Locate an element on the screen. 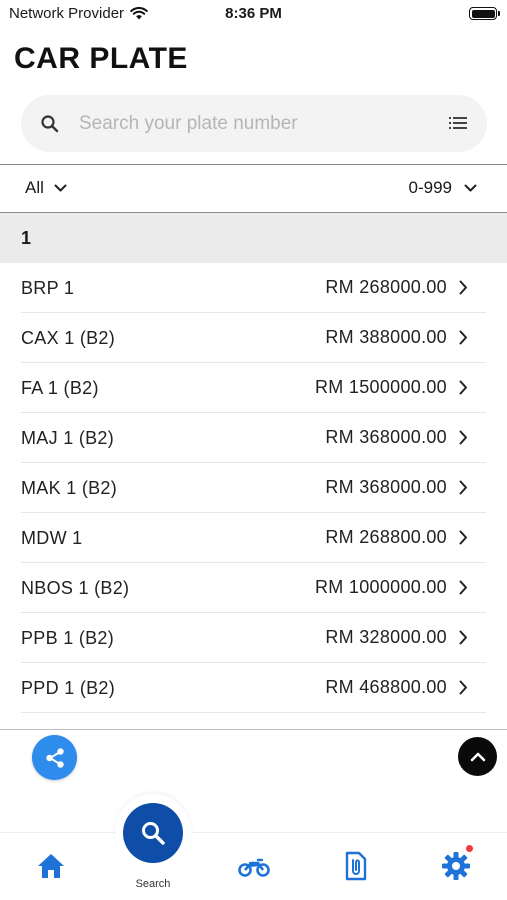 The width and height of the screenshot is (507, 900). filter-bar: All 0-999 is located at coordinates (253, 188).